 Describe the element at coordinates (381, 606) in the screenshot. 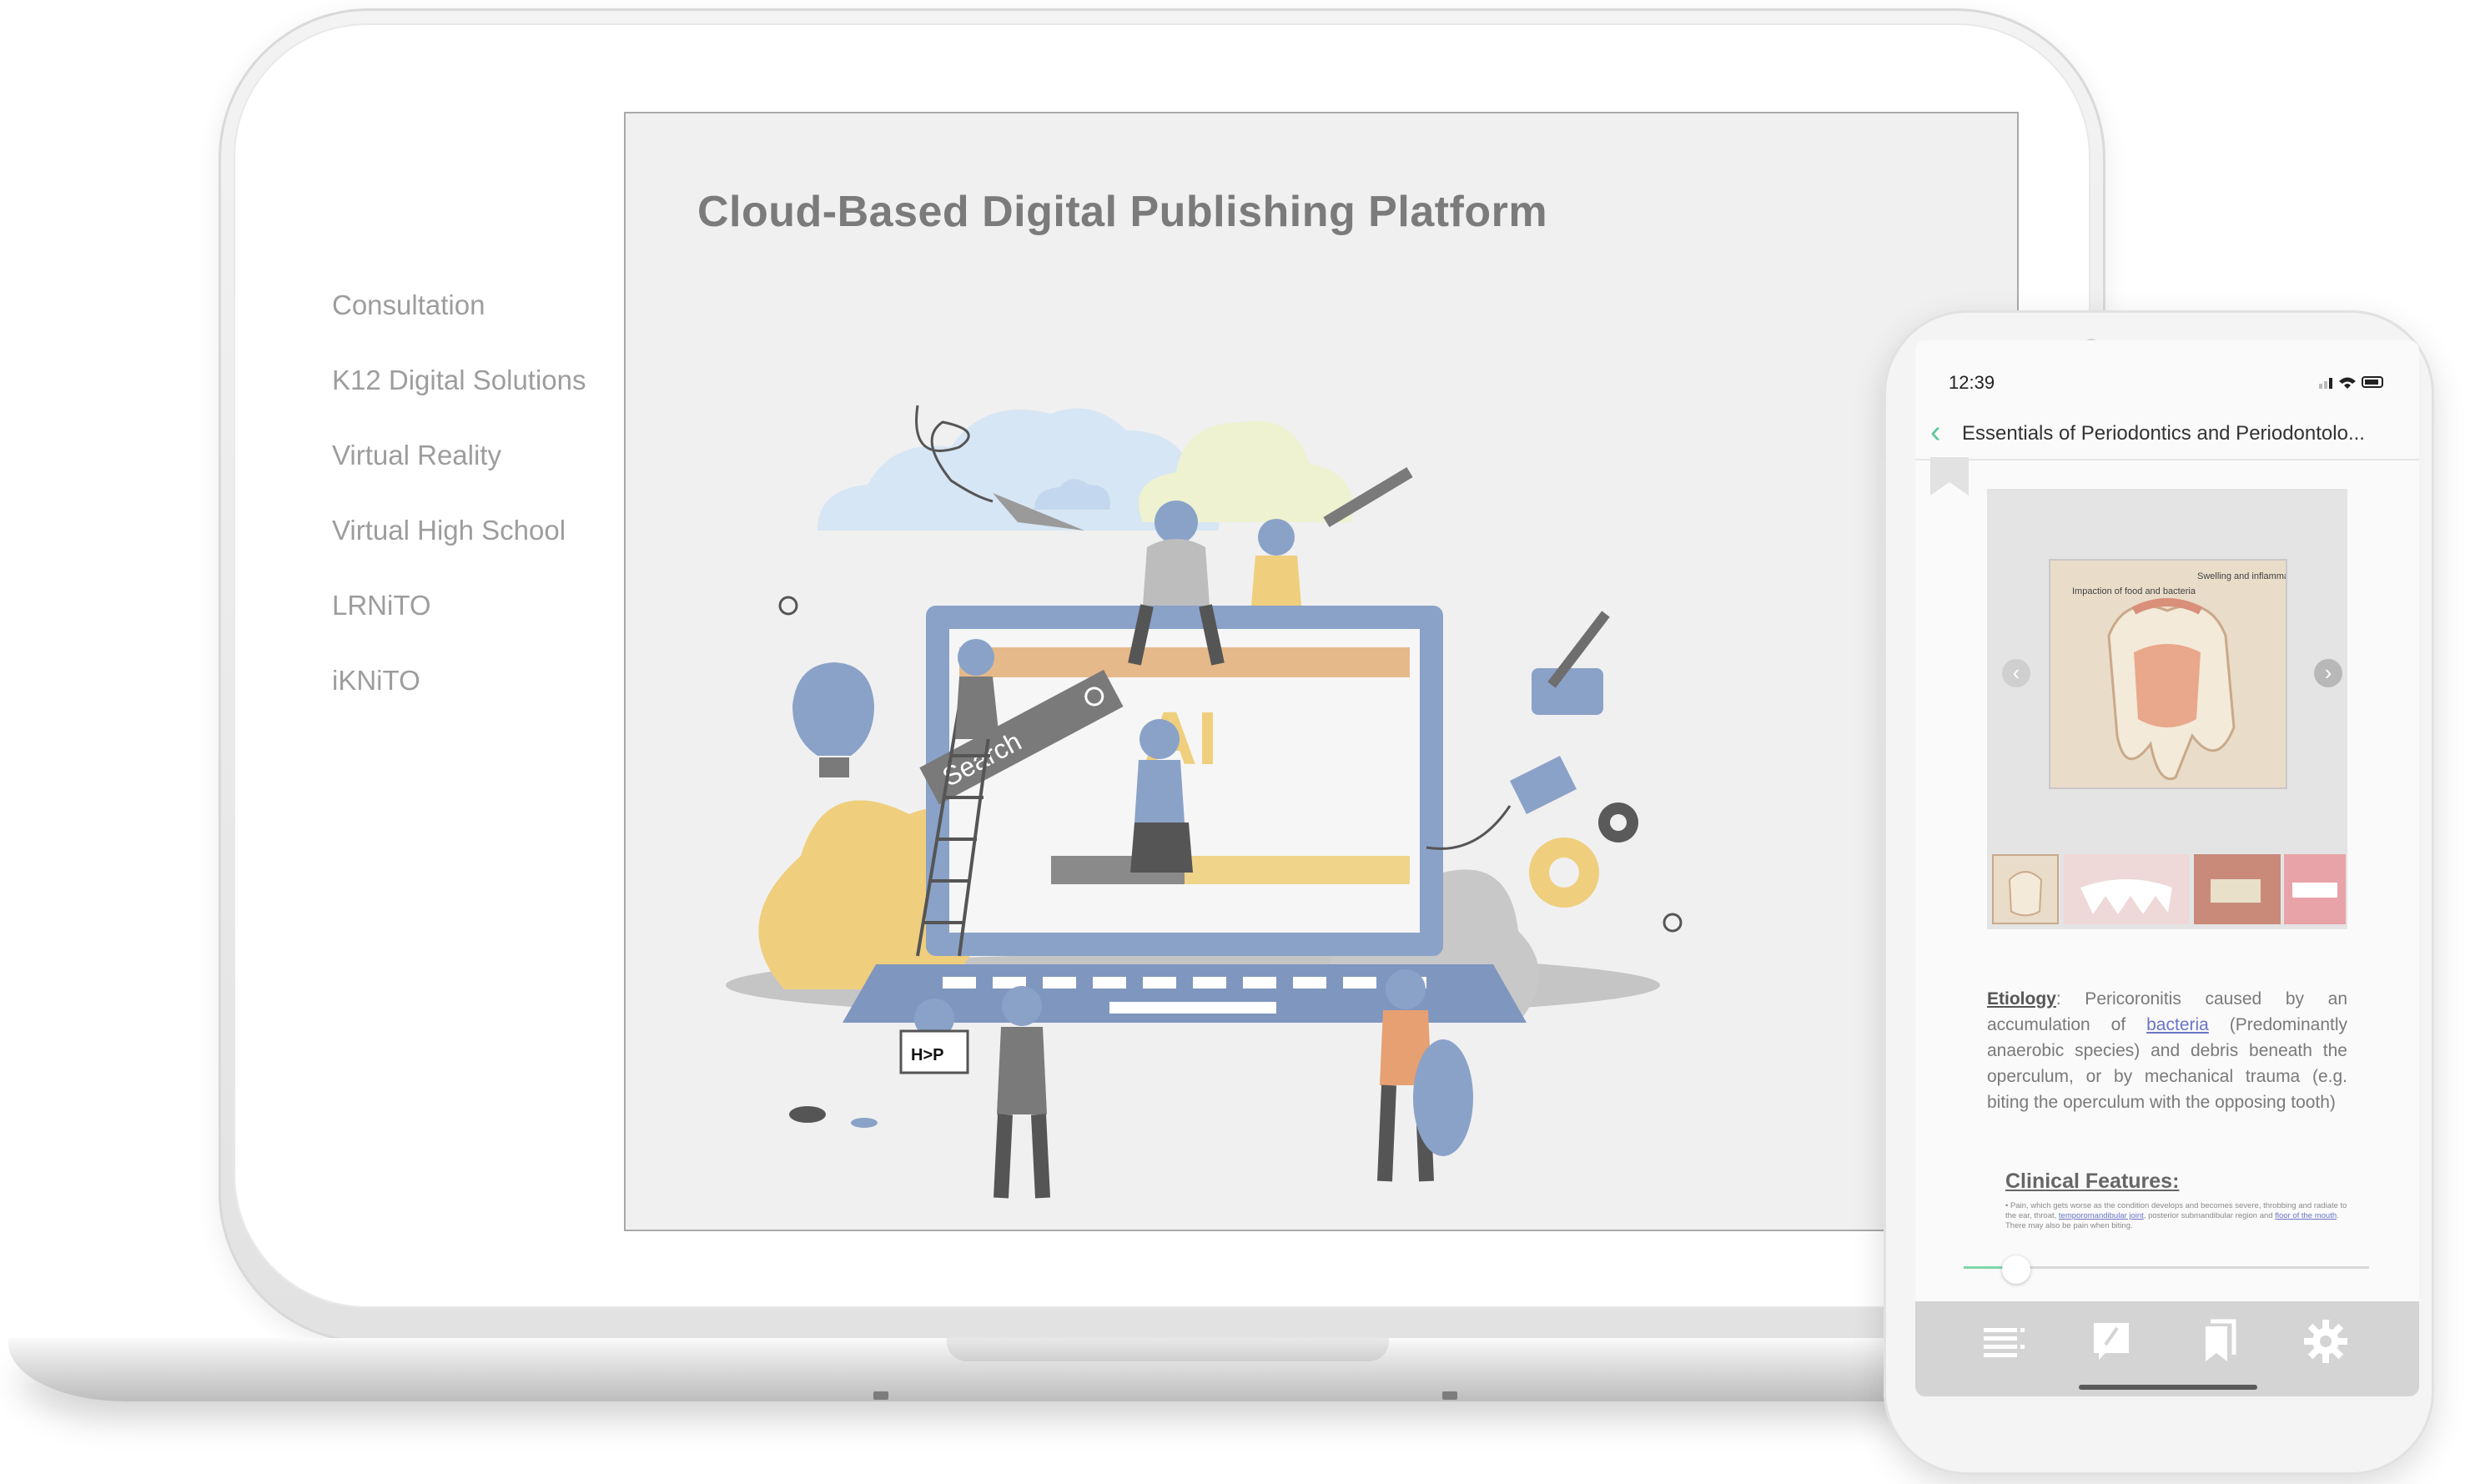

I see `menu-item-label: LRNiTO` at that location.